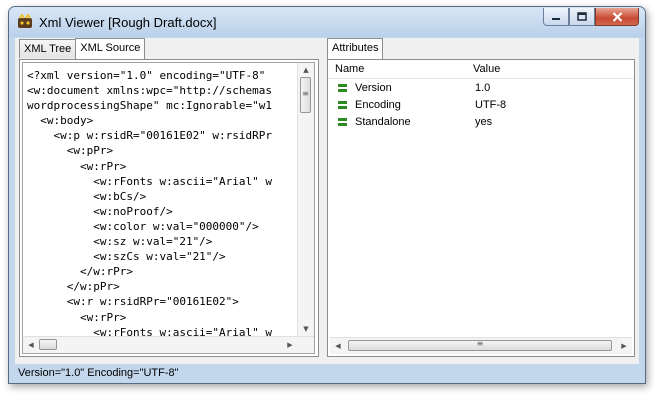 The image size is (660, 403). I want to click on xml-viewer-app-icon, so click(25, 21).